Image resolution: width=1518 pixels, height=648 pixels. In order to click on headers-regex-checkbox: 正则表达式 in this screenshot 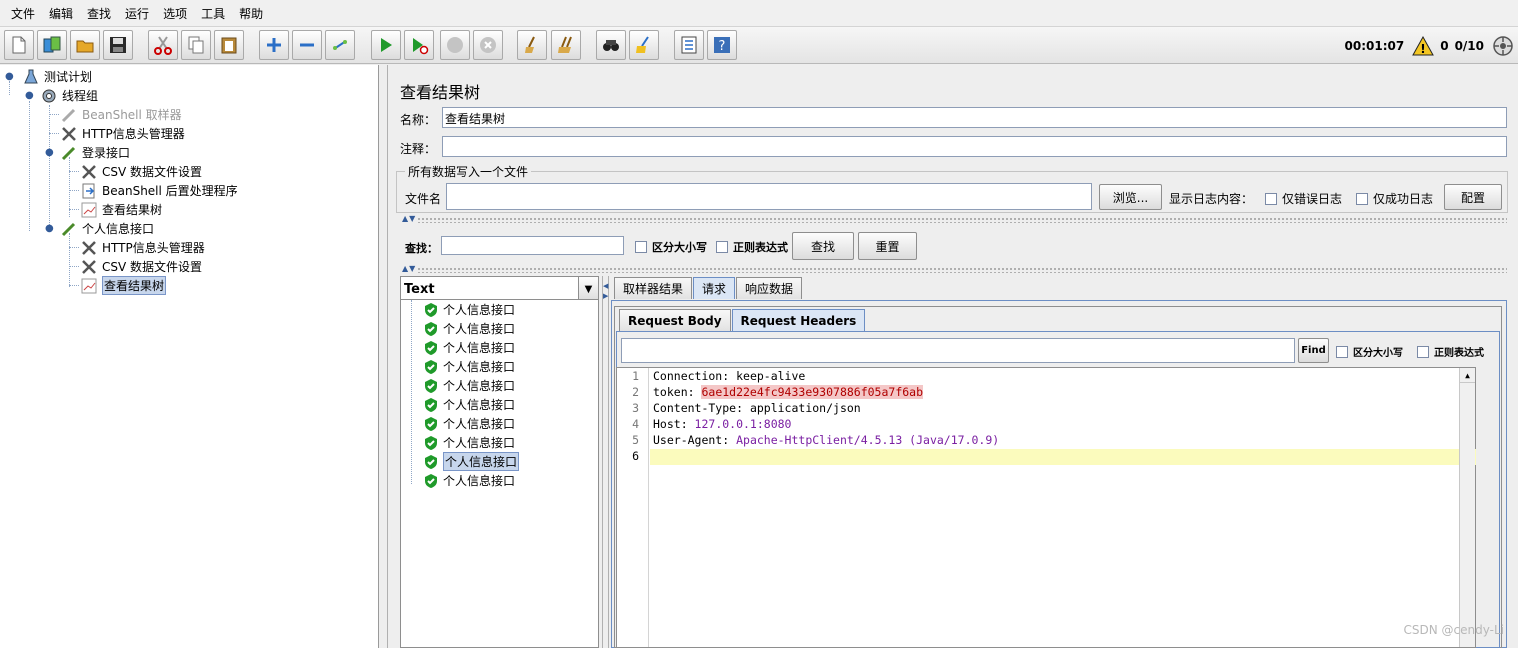, I will do `click(1450, 351)`.